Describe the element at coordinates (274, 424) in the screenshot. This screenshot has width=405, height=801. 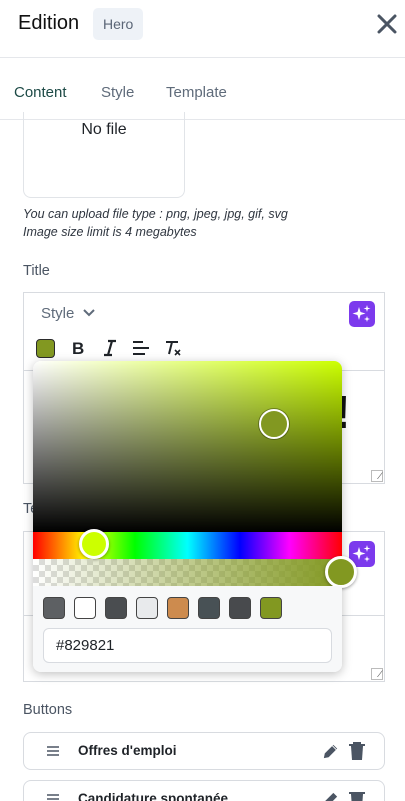
I see `saturation-cursor` at that location.